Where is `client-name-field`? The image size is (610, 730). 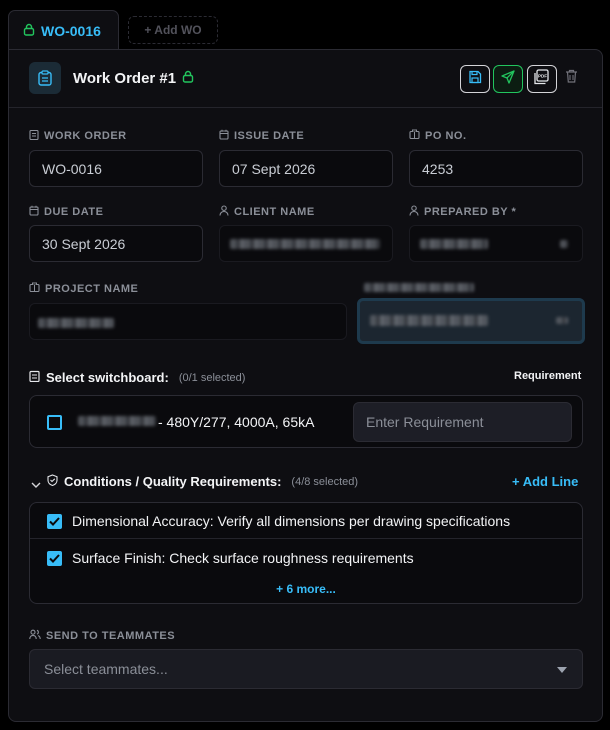
client-name-field is located at coordinates (306, 243).